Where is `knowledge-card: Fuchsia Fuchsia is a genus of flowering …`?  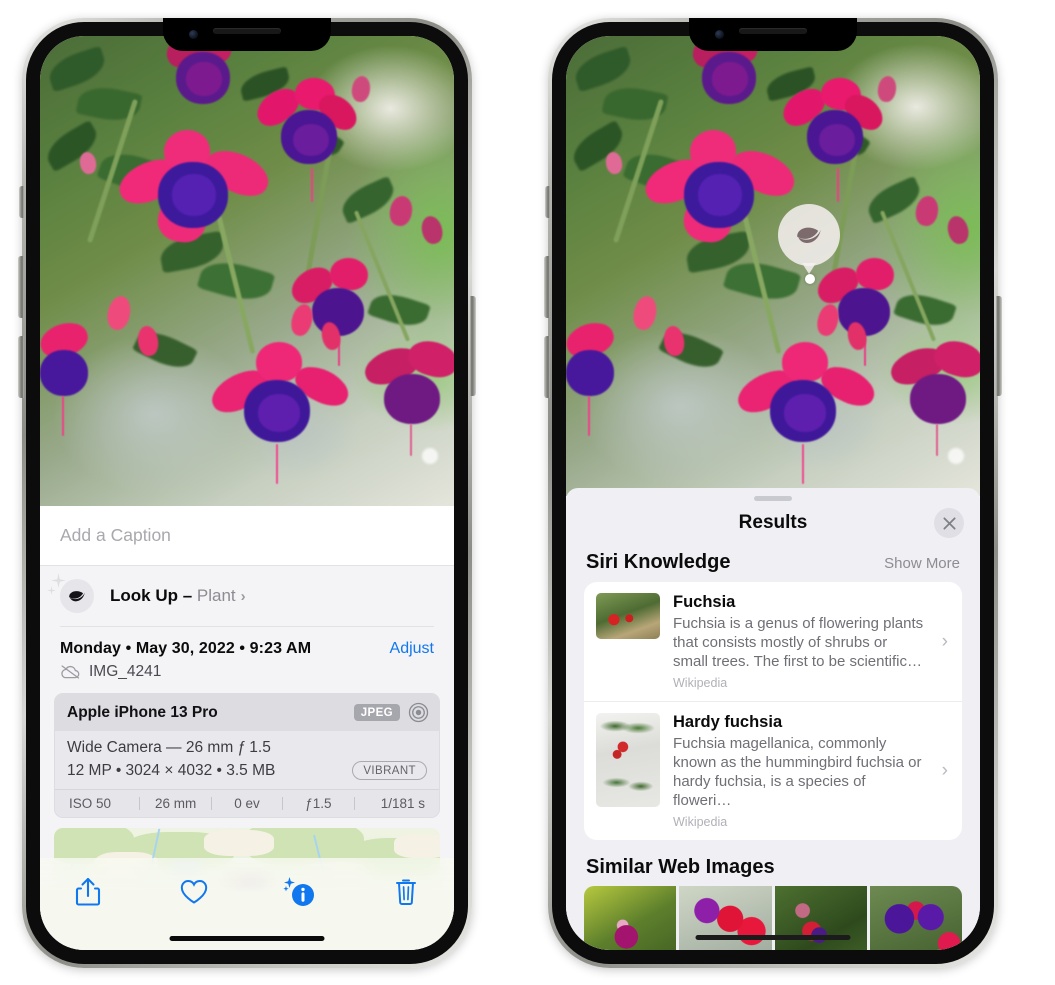 knowledge-card: Fuchsia Fuchsia is a genus of flowering … is located at coordinates (773, 641).